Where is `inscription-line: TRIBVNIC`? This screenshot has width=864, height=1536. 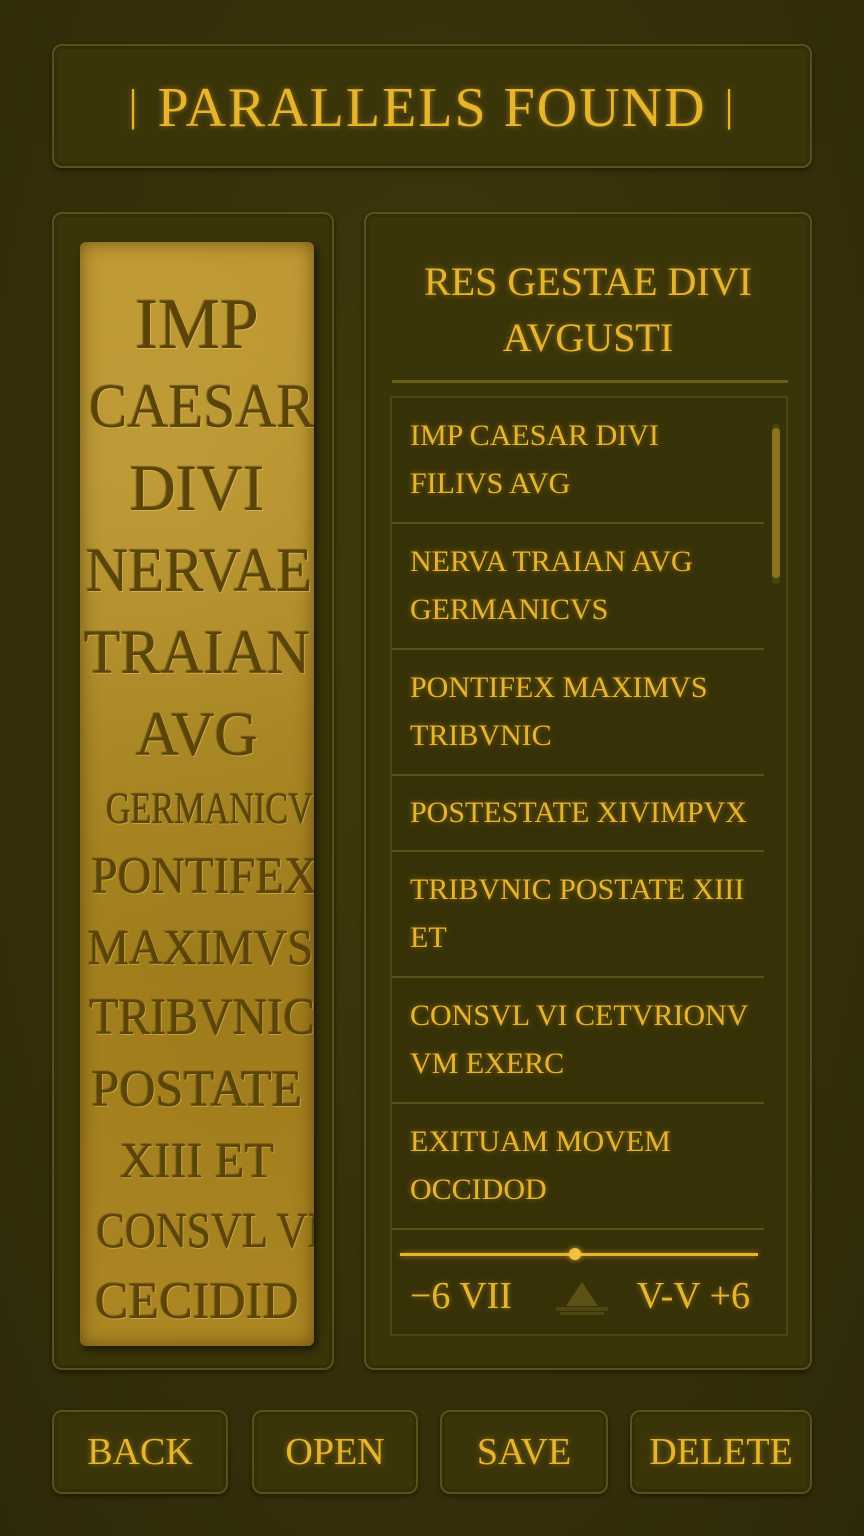
inscription-line: TRIBVNIC is located at coordinates (201, 1017).